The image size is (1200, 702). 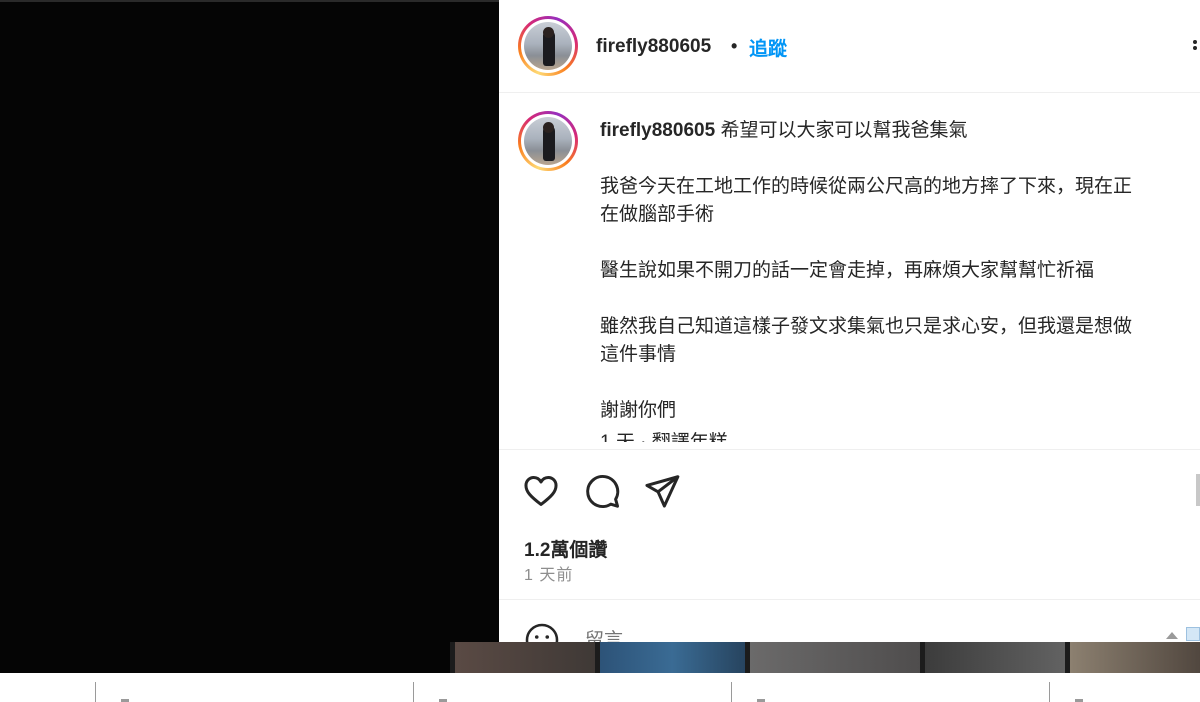 I want to click on post-header: firefly880605 • 追蹤, so click(x=849, y=46).